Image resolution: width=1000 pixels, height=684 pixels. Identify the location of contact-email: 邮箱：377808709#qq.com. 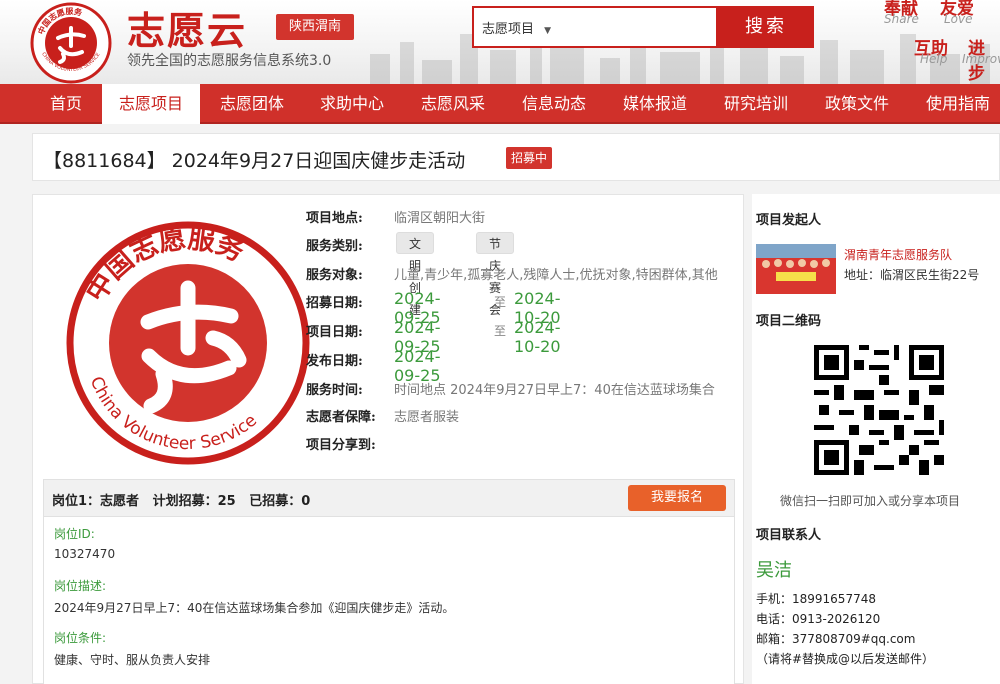
(836, 639).